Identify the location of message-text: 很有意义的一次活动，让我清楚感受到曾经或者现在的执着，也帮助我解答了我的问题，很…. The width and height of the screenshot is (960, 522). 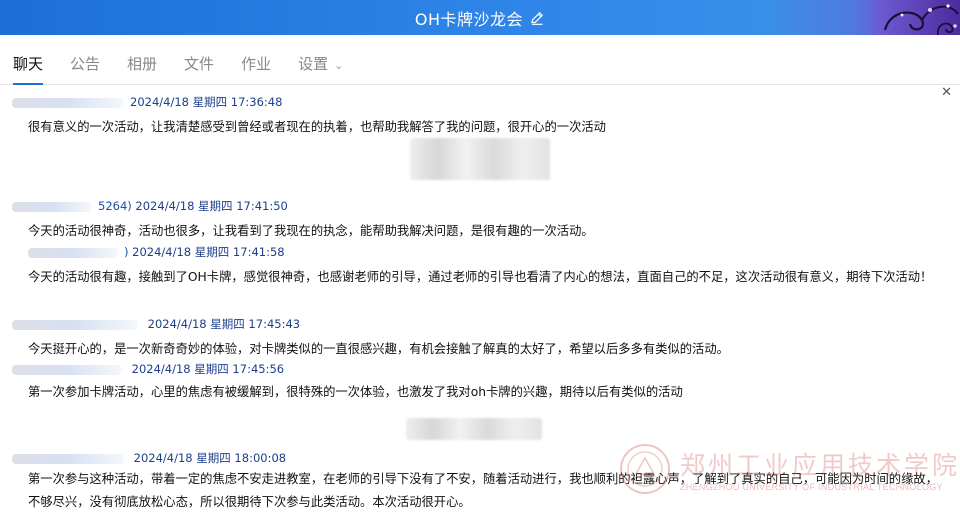
(317, 127).